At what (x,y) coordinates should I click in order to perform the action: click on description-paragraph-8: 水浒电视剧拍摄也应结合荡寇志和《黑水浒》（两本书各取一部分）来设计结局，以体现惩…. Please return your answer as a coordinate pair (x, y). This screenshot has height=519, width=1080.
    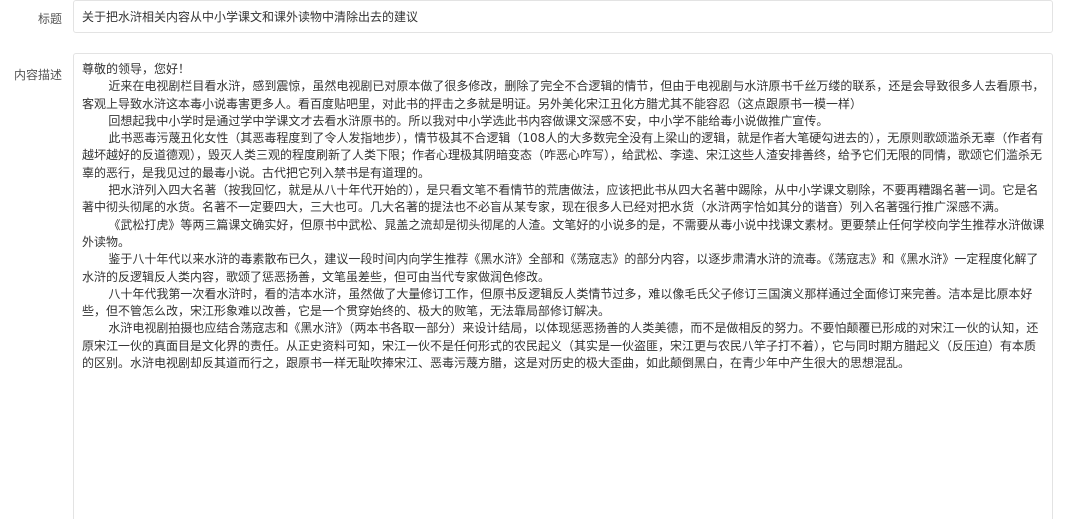
    Looking at the image, I should click on (560, 346).